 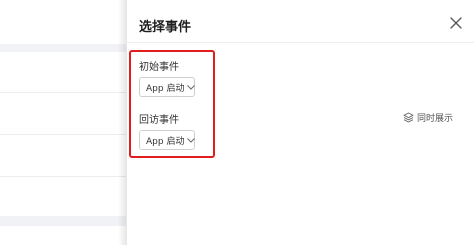 I want to click on header-divider, so click(x=300, y=42).